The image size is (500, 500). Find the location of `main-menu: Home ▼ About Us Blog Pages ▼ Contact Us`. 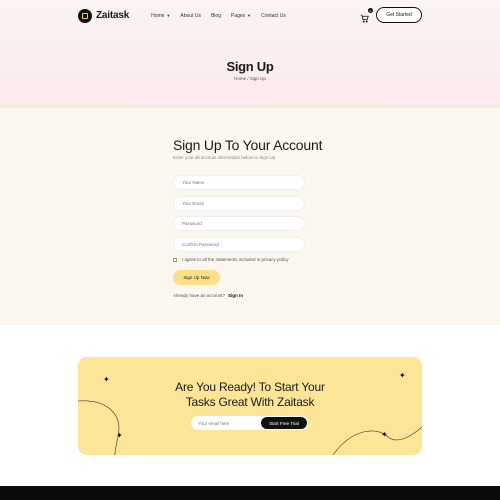

main-menu: Home ▼ About Us Blog Pages ▼ Contact Us is located at coordinates (218, 16).